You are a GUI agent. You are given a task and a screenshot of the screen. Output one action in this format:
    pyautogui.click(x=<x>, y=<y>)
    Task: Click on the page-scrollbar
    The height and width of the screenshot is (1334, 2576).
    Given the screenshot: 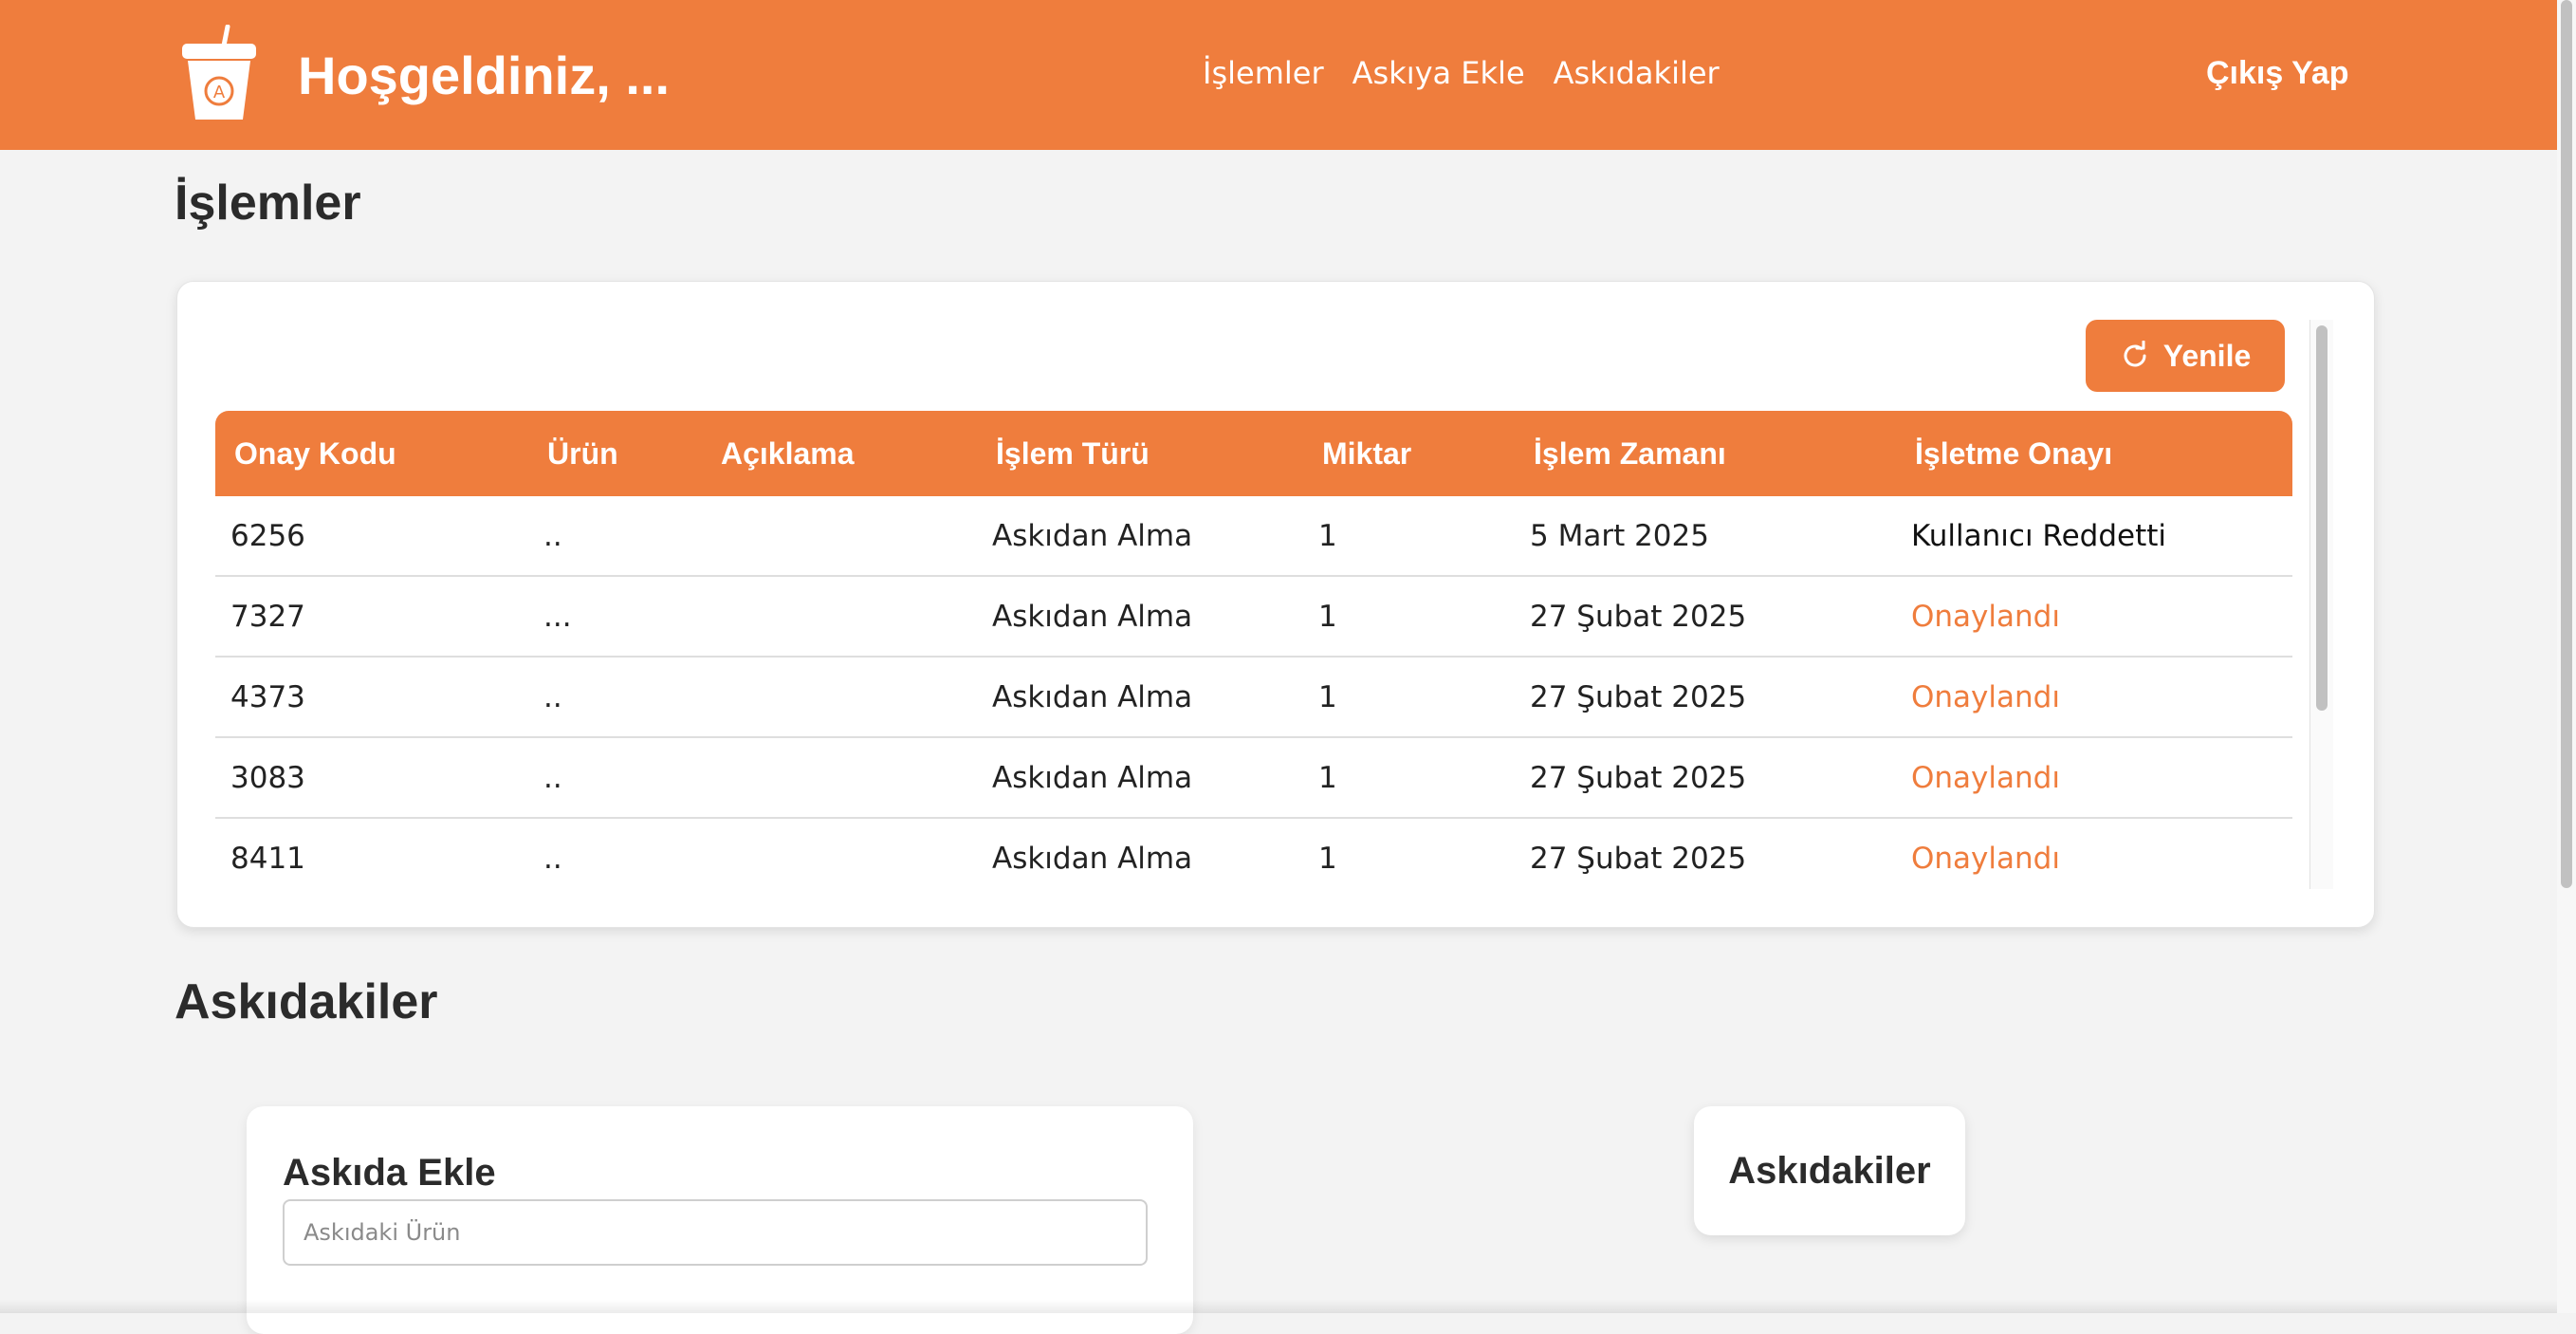 What is the action you would take?
    pyautogui.click(x=2566, y=656)
    